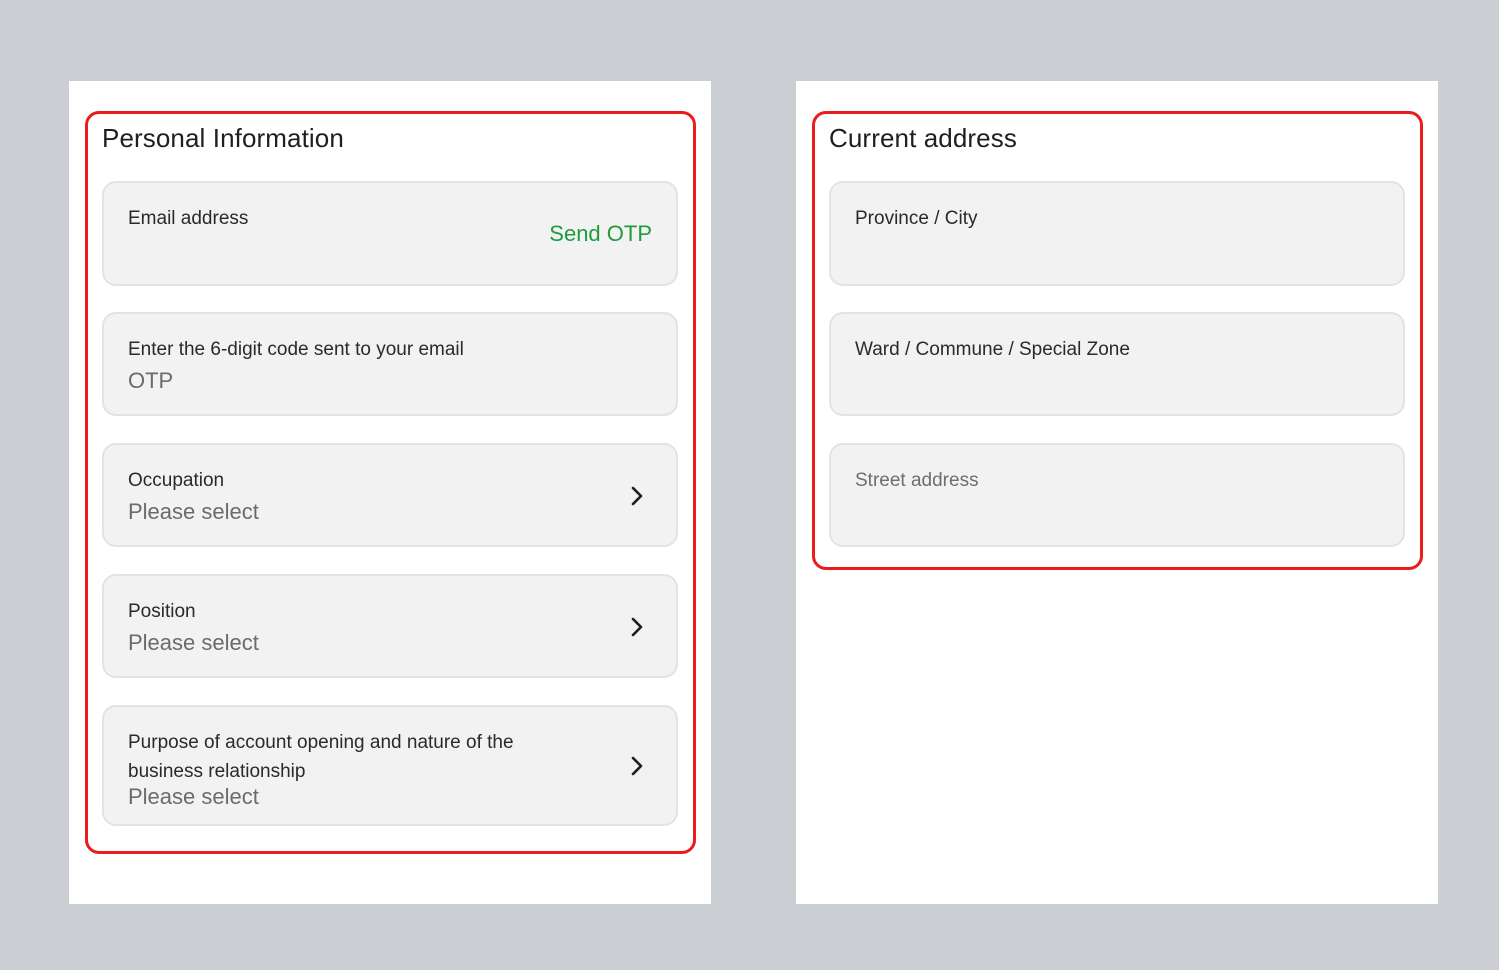  What do you see at coordinates (1117, 495) in the screenshot?
I see `street-address-input: Street address` at bounding box center [1117, 495].